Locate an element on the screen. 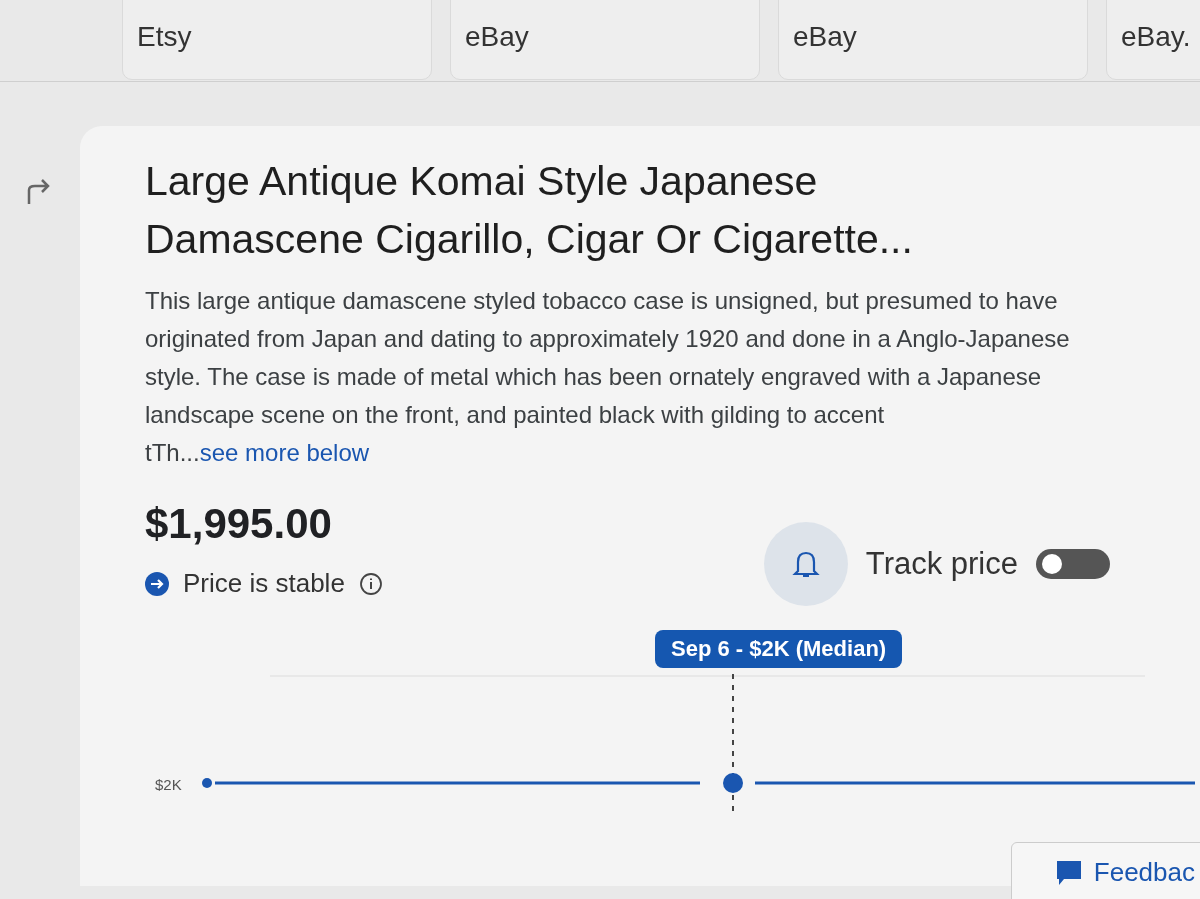 The image size is (1200, 899). bell-icon is located at coordinates (805, 564).